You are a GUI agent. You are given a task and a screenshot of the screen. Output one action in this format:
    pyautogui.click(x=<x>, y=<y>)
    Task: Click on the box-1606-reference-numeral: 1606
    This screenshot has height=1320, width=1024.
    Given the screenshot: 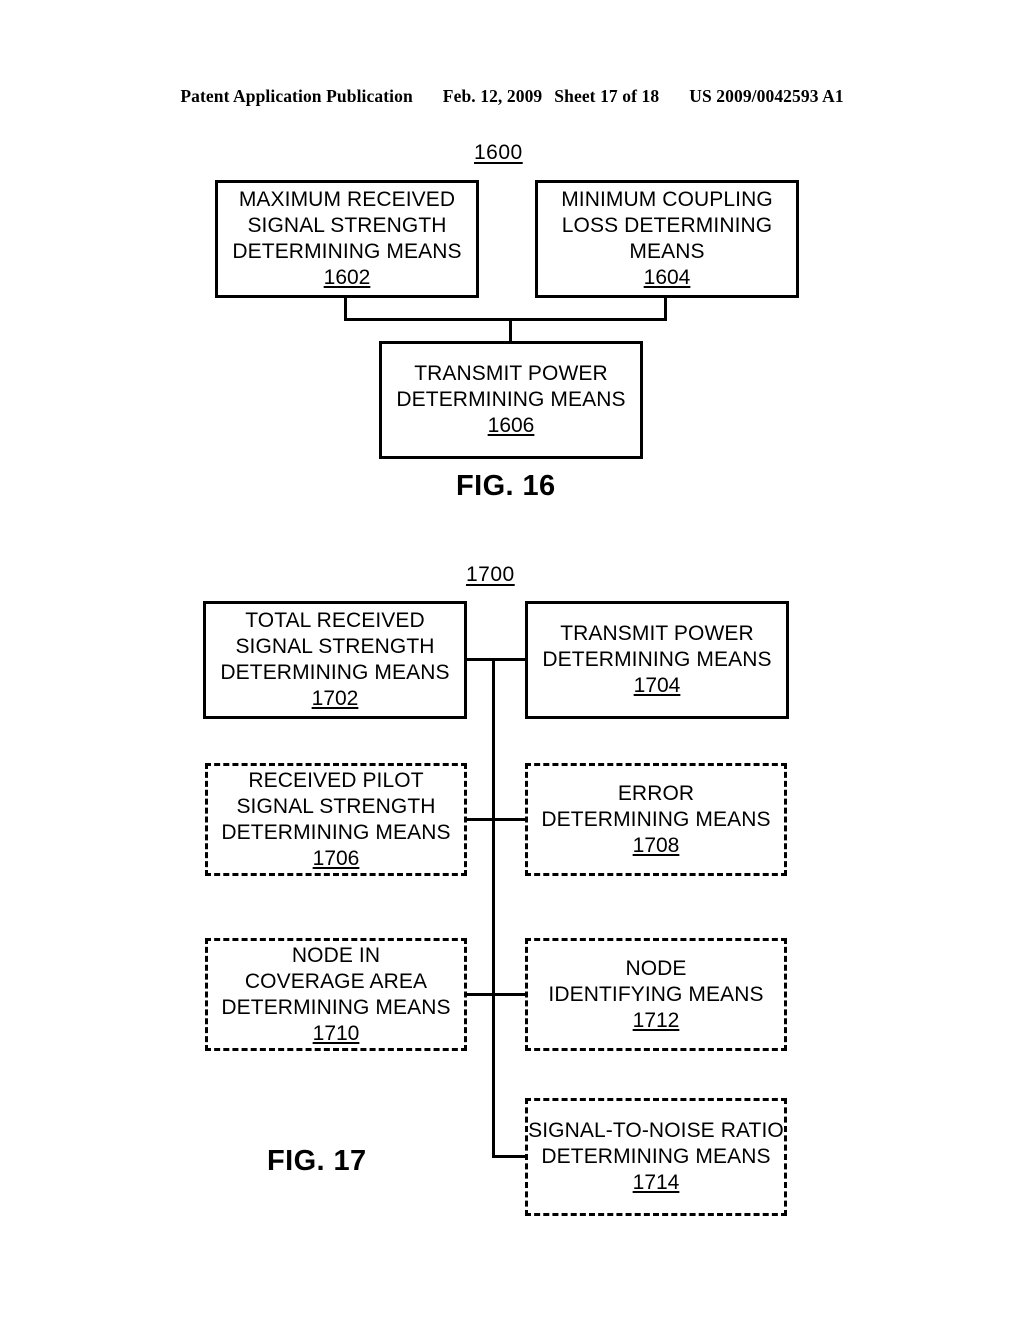 What is the action you would take?
    pyautogui.click(x=511, y=425)
    